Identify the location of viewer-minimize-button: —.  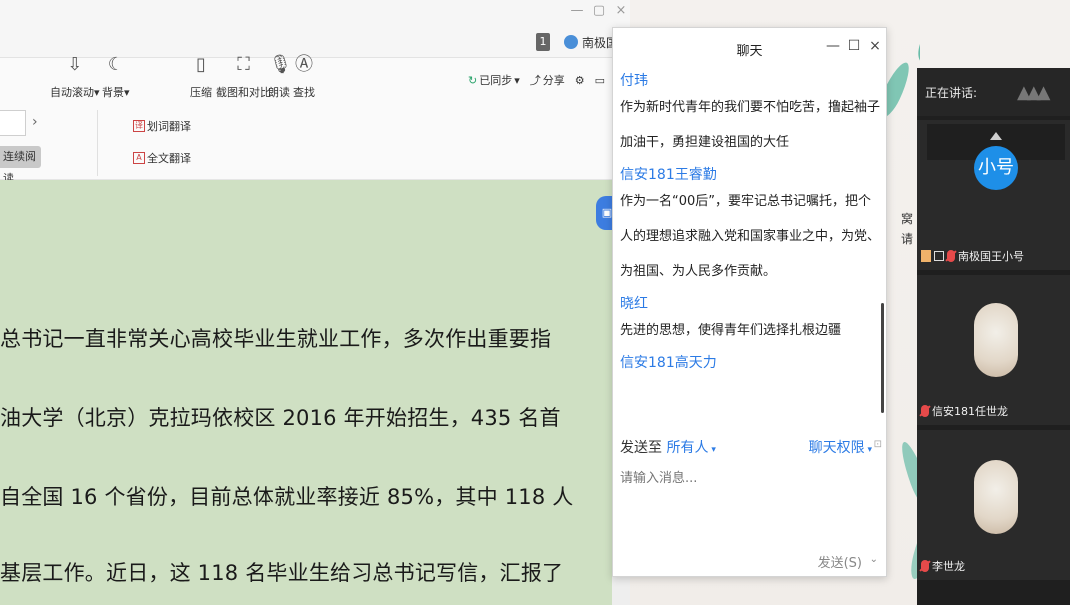
(577, 10).